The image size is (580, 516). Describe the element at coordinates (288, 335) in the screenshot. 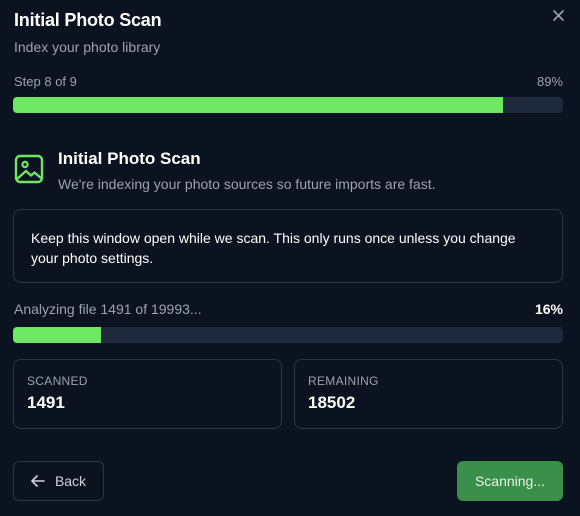

I see `scan-progress-bar` at that location.